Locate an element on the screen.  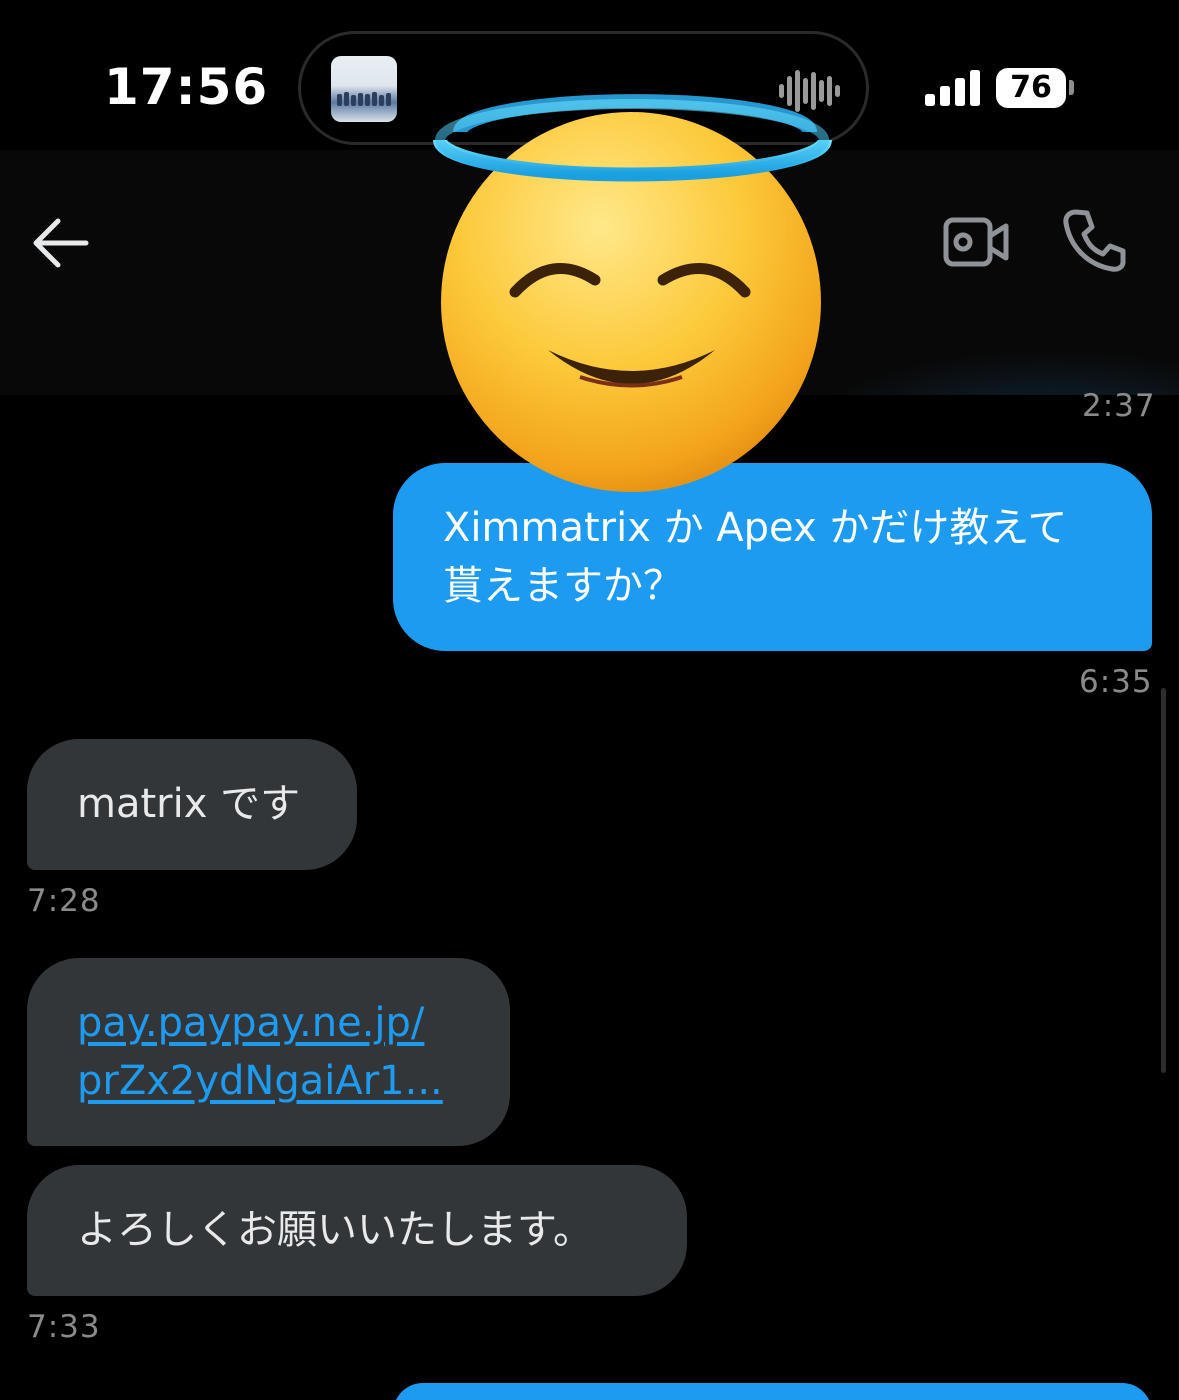
status-time: 17:56 is located at coordinates (186, 87).